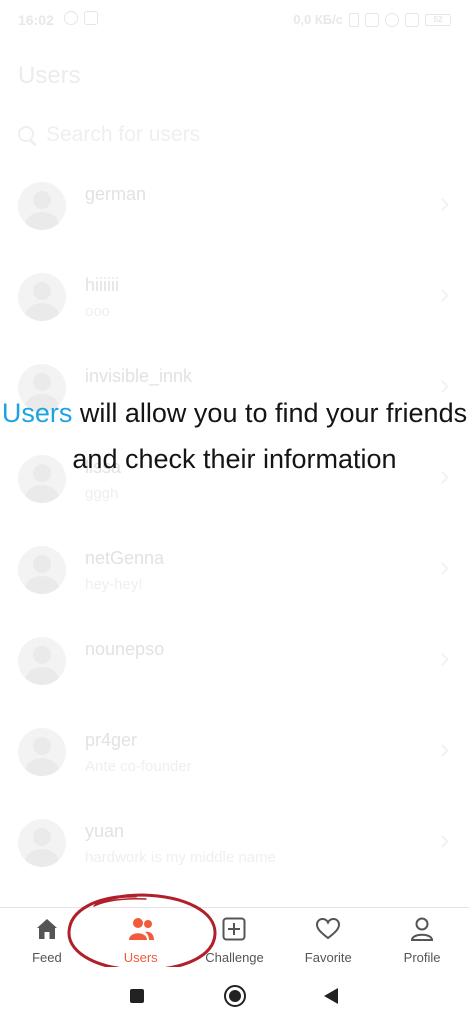 This screenshot has width=469, height=1024. Describe the element at coordinates (102, 285) in the screenshot. I see `user-name: hiiiiii` at that location.